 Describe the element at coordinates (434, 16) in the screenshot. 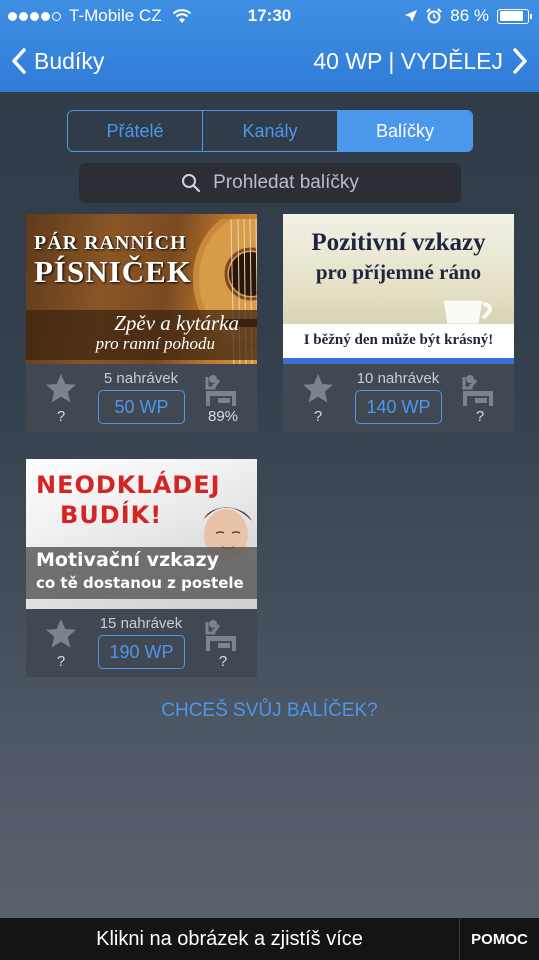

I see `alarm-clock-icon` at that location.